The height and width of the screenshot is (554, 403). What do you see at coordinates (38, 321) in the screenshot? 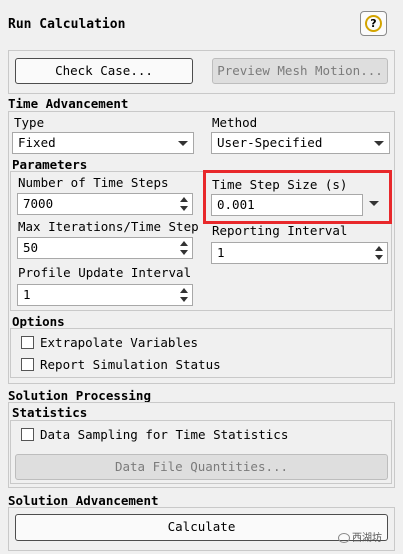
I see `options-header: Options` at bounding box center [38, 321].